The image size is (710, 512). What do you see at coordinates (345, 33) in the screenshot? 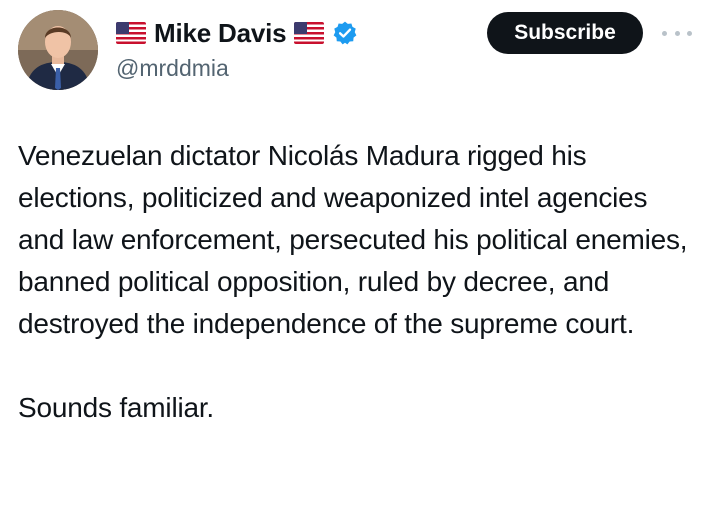
I see `verified-badge-icon` at bounding box center [345, 33].